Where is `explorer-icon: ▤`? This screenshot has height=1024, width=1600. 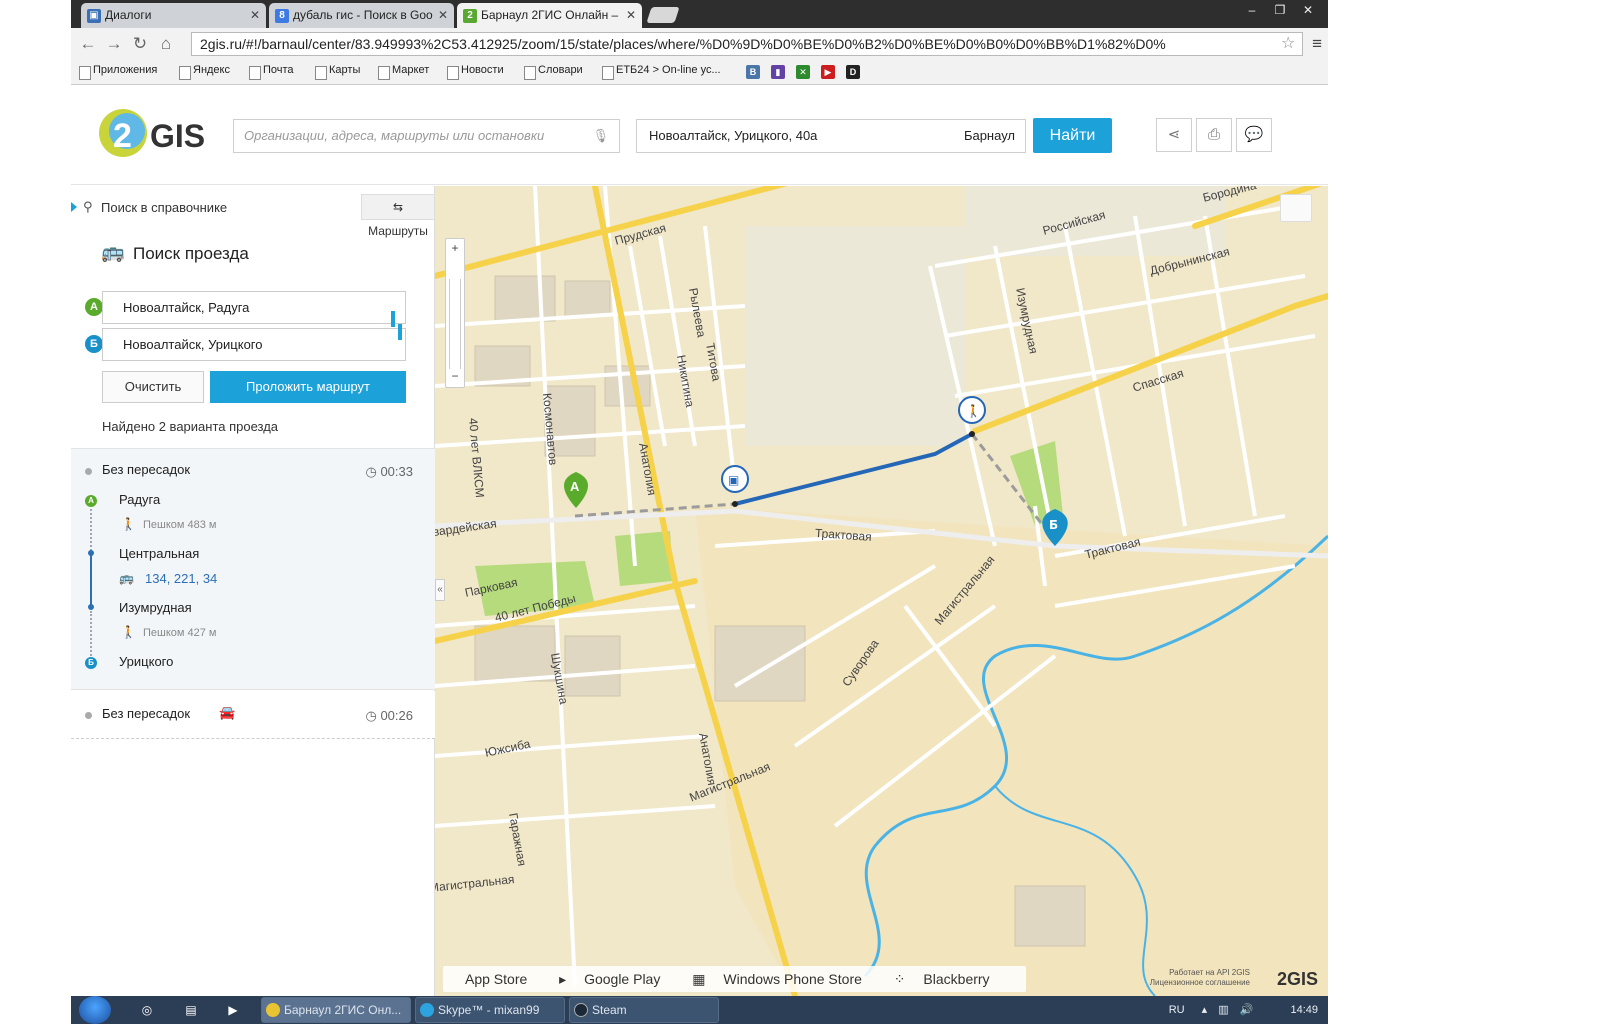
explorer-icon: ▤ is located at coordinates (191, 1010).